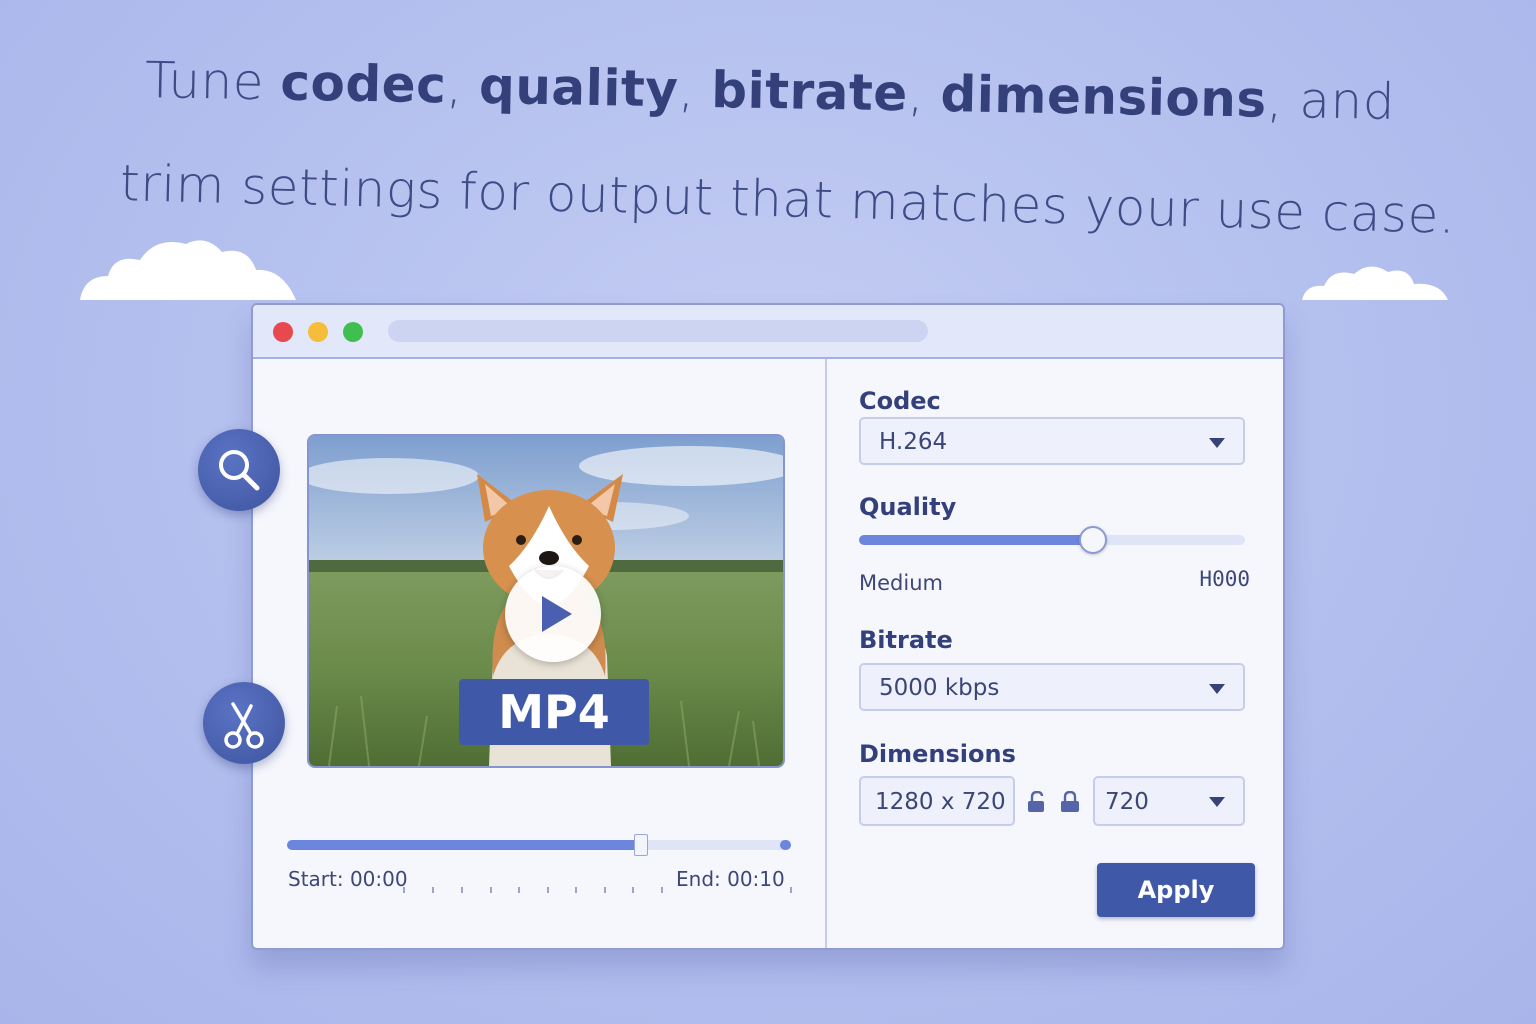  Describe the element at coordinates (908, 507) in the screenshot. I see `quality-label: Quality` at that location.